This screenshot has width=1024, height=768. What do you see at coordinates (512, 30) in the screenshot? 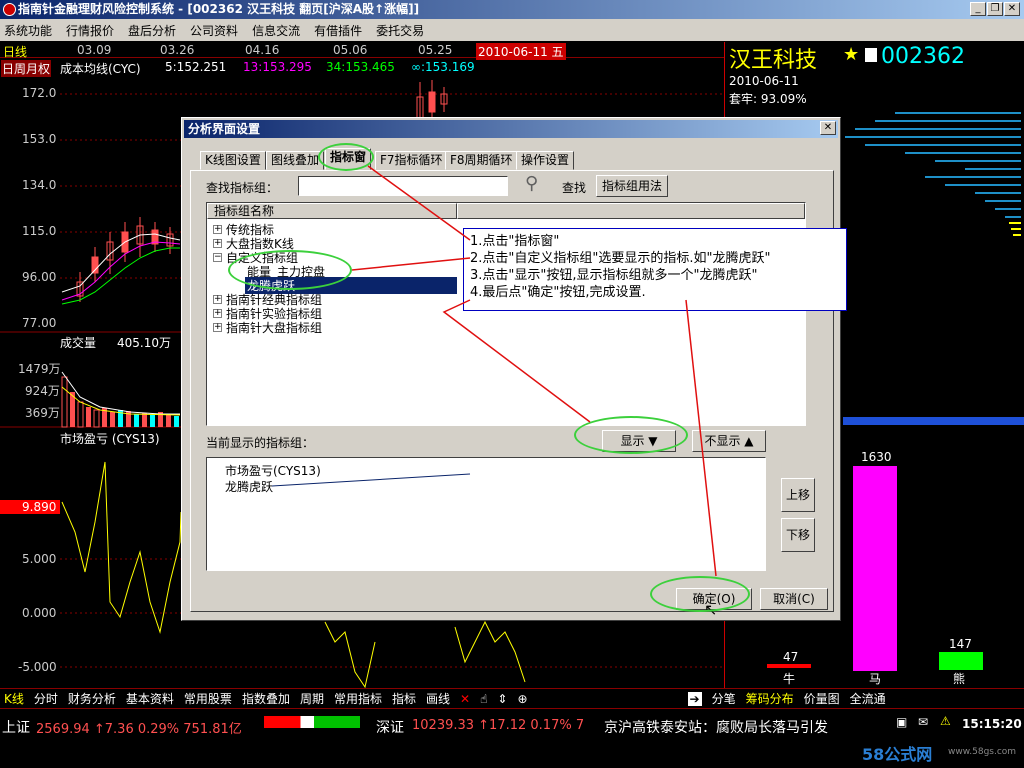
I see `menu-bar: 系统功能 行情报价 盘后分析 公司资料 信息交流 有借插件 委托交易` at bounding box center [512, 30].